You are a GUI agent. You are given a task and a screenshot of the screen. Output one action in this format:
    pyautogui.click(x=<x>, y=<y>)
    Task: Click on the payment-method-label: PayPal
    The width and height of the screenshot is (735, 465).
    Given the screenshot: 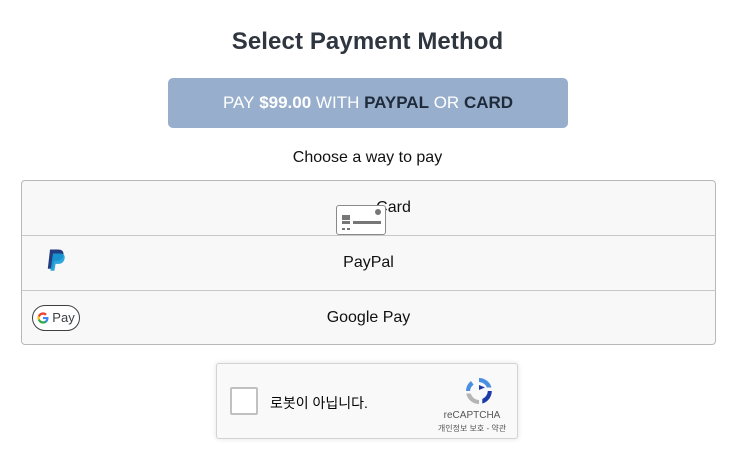 What is the action you would take?
    pyautogui.click(x=368, y=262)
    